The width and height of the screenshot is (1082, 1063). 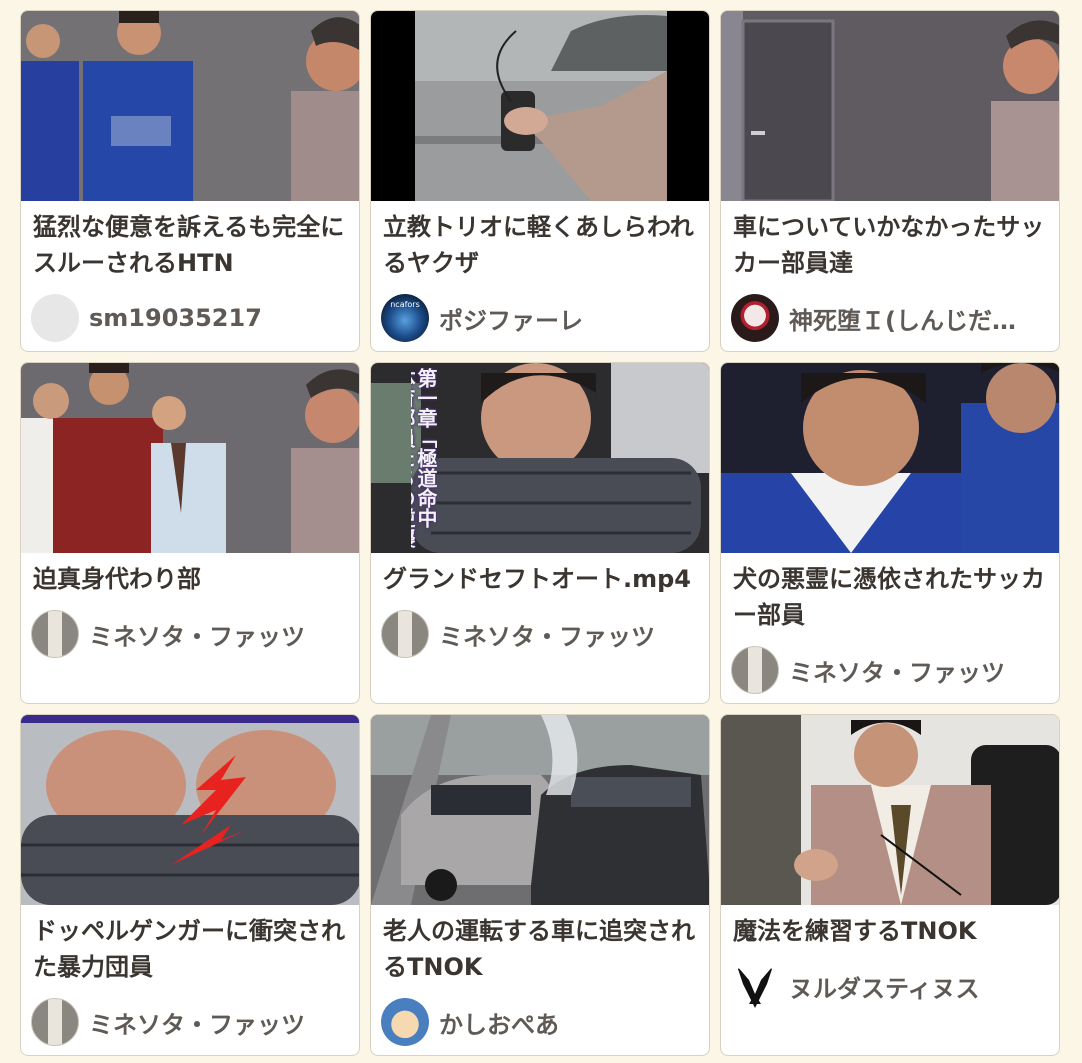 I want to click on thumbnail-overlay-text: 第一章「極道命中 体育部員たちの逆襲, so click(x=424, y=458).